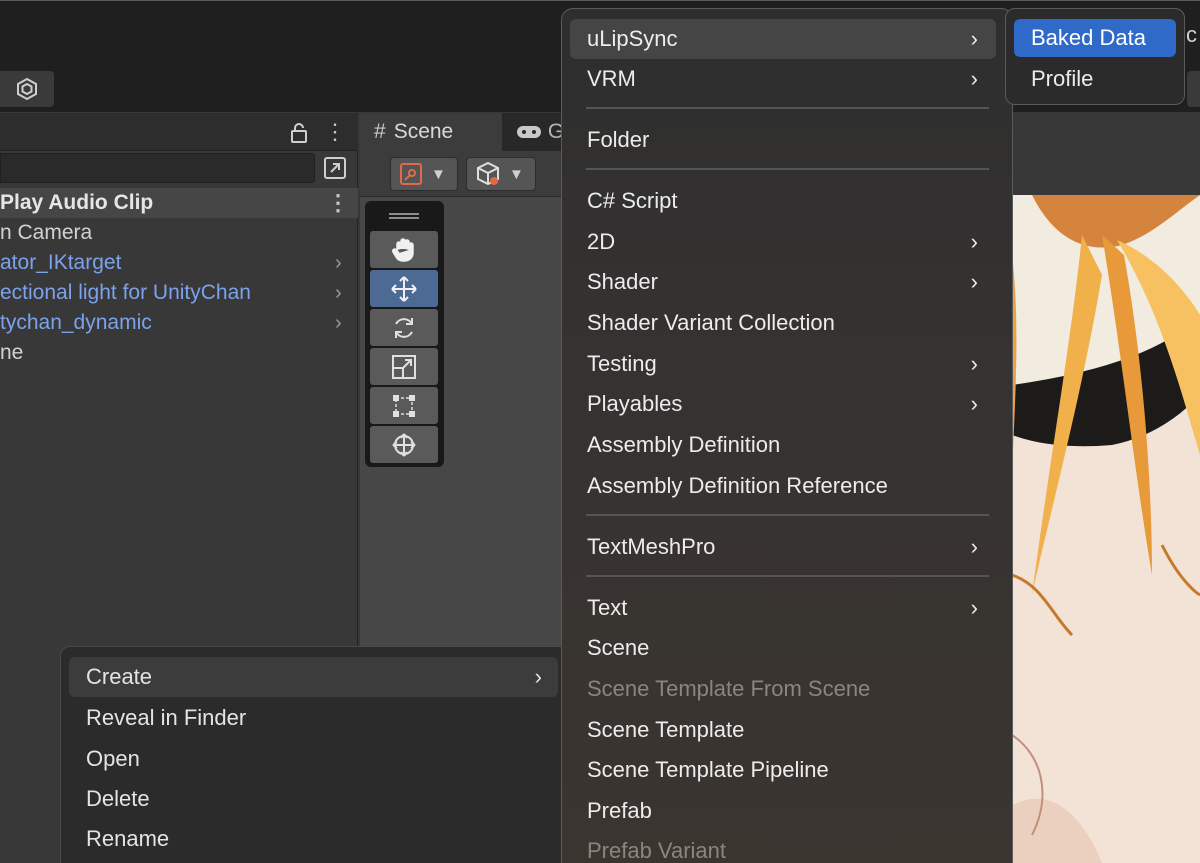  What do you see at coordinates (179, 323) in the screenshot?
I see `hierarchy-row: tychan_dynamic ›` at bounding box center [179, 323].